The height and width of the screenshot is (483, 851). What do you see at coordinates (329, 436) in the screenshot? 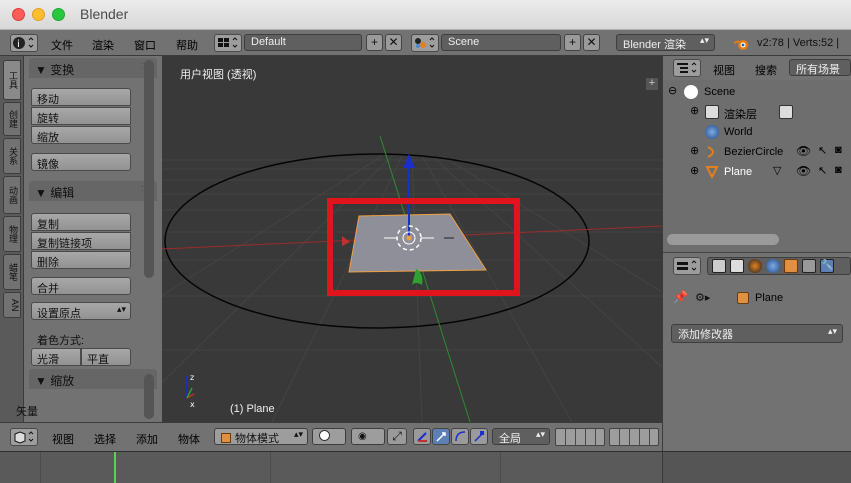
I see `viewport-shading-dropdown` at bounding box center [329, 436].